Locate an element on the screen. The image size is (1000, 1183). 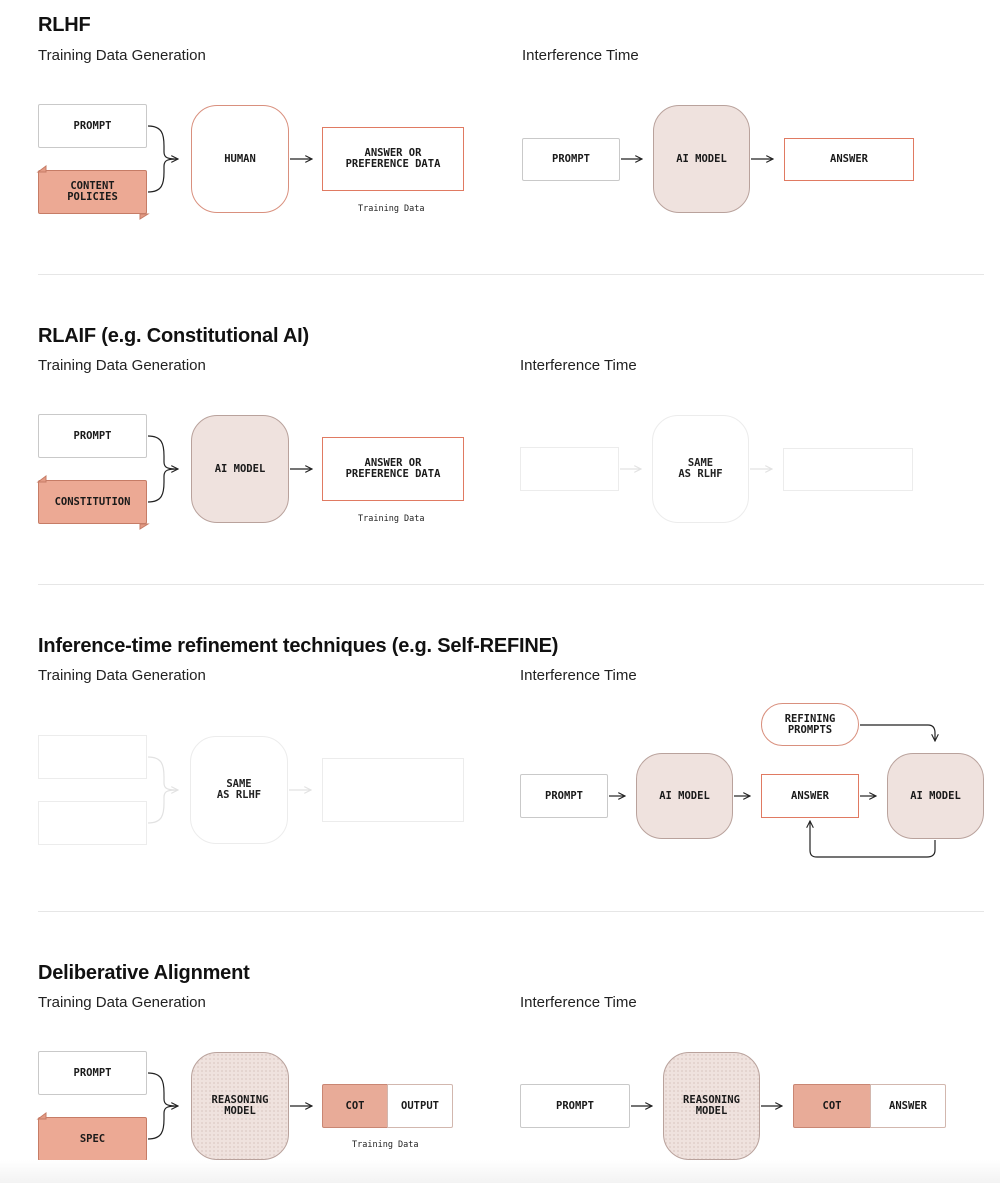
feedback-loop-arrow is located at coordinates (873, 839).